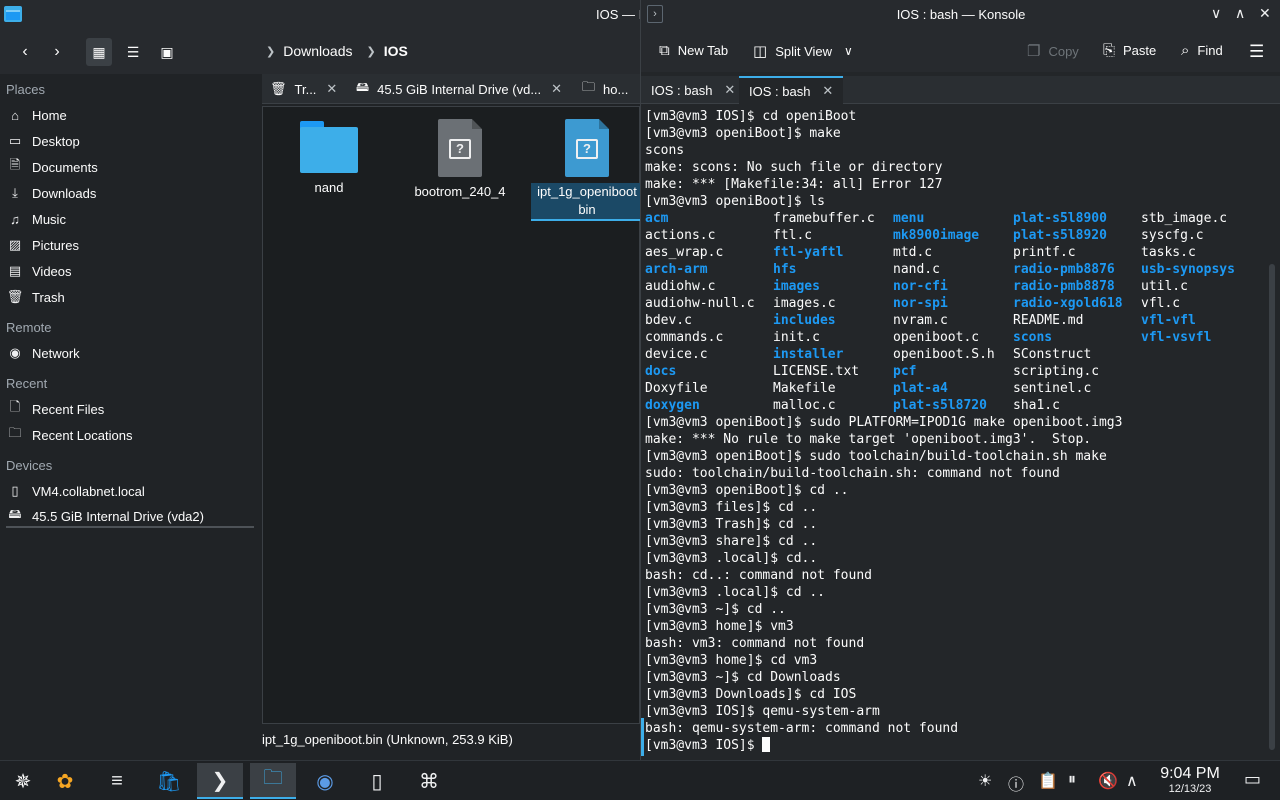 This screenshot has width=1280, height=800. Describe the element at coordinates (953, 745) in the screenshot. I see `terminal-prompt-line: [vm3@vm3 IOS]$` at that location.